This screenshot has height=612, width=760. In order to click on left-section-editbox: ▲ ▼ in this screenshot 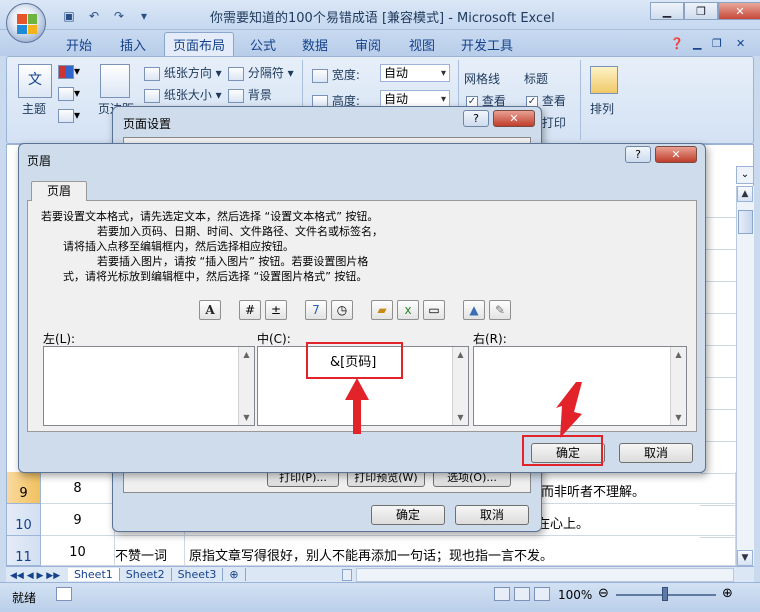, I will do `click(149, 386)`.